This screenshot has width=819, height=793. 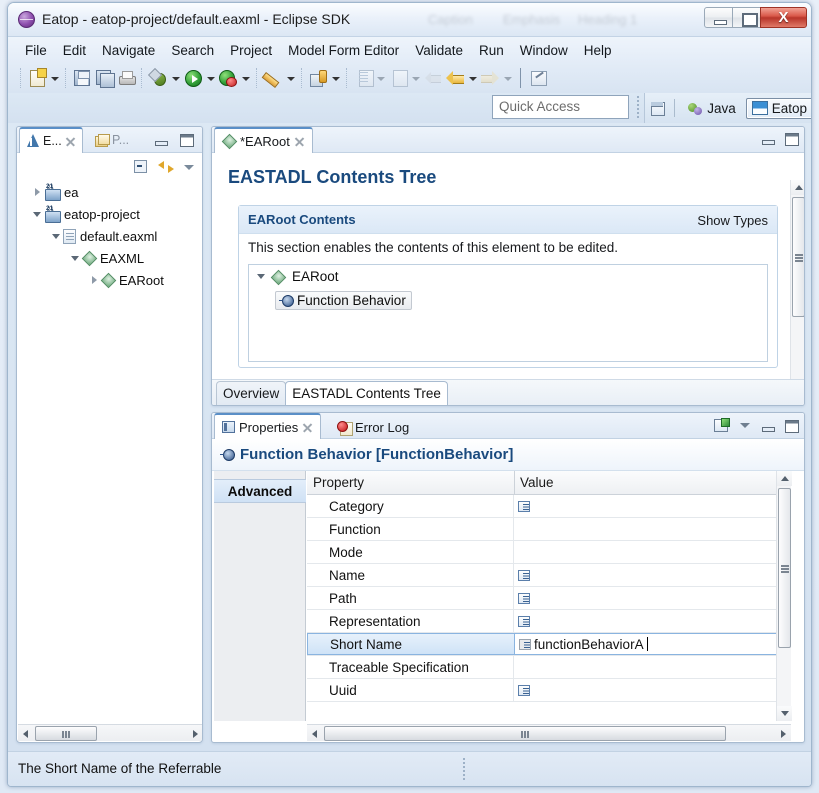 I want to click on short-name-input: functionBehaviorA, so click(x=589, y=644).